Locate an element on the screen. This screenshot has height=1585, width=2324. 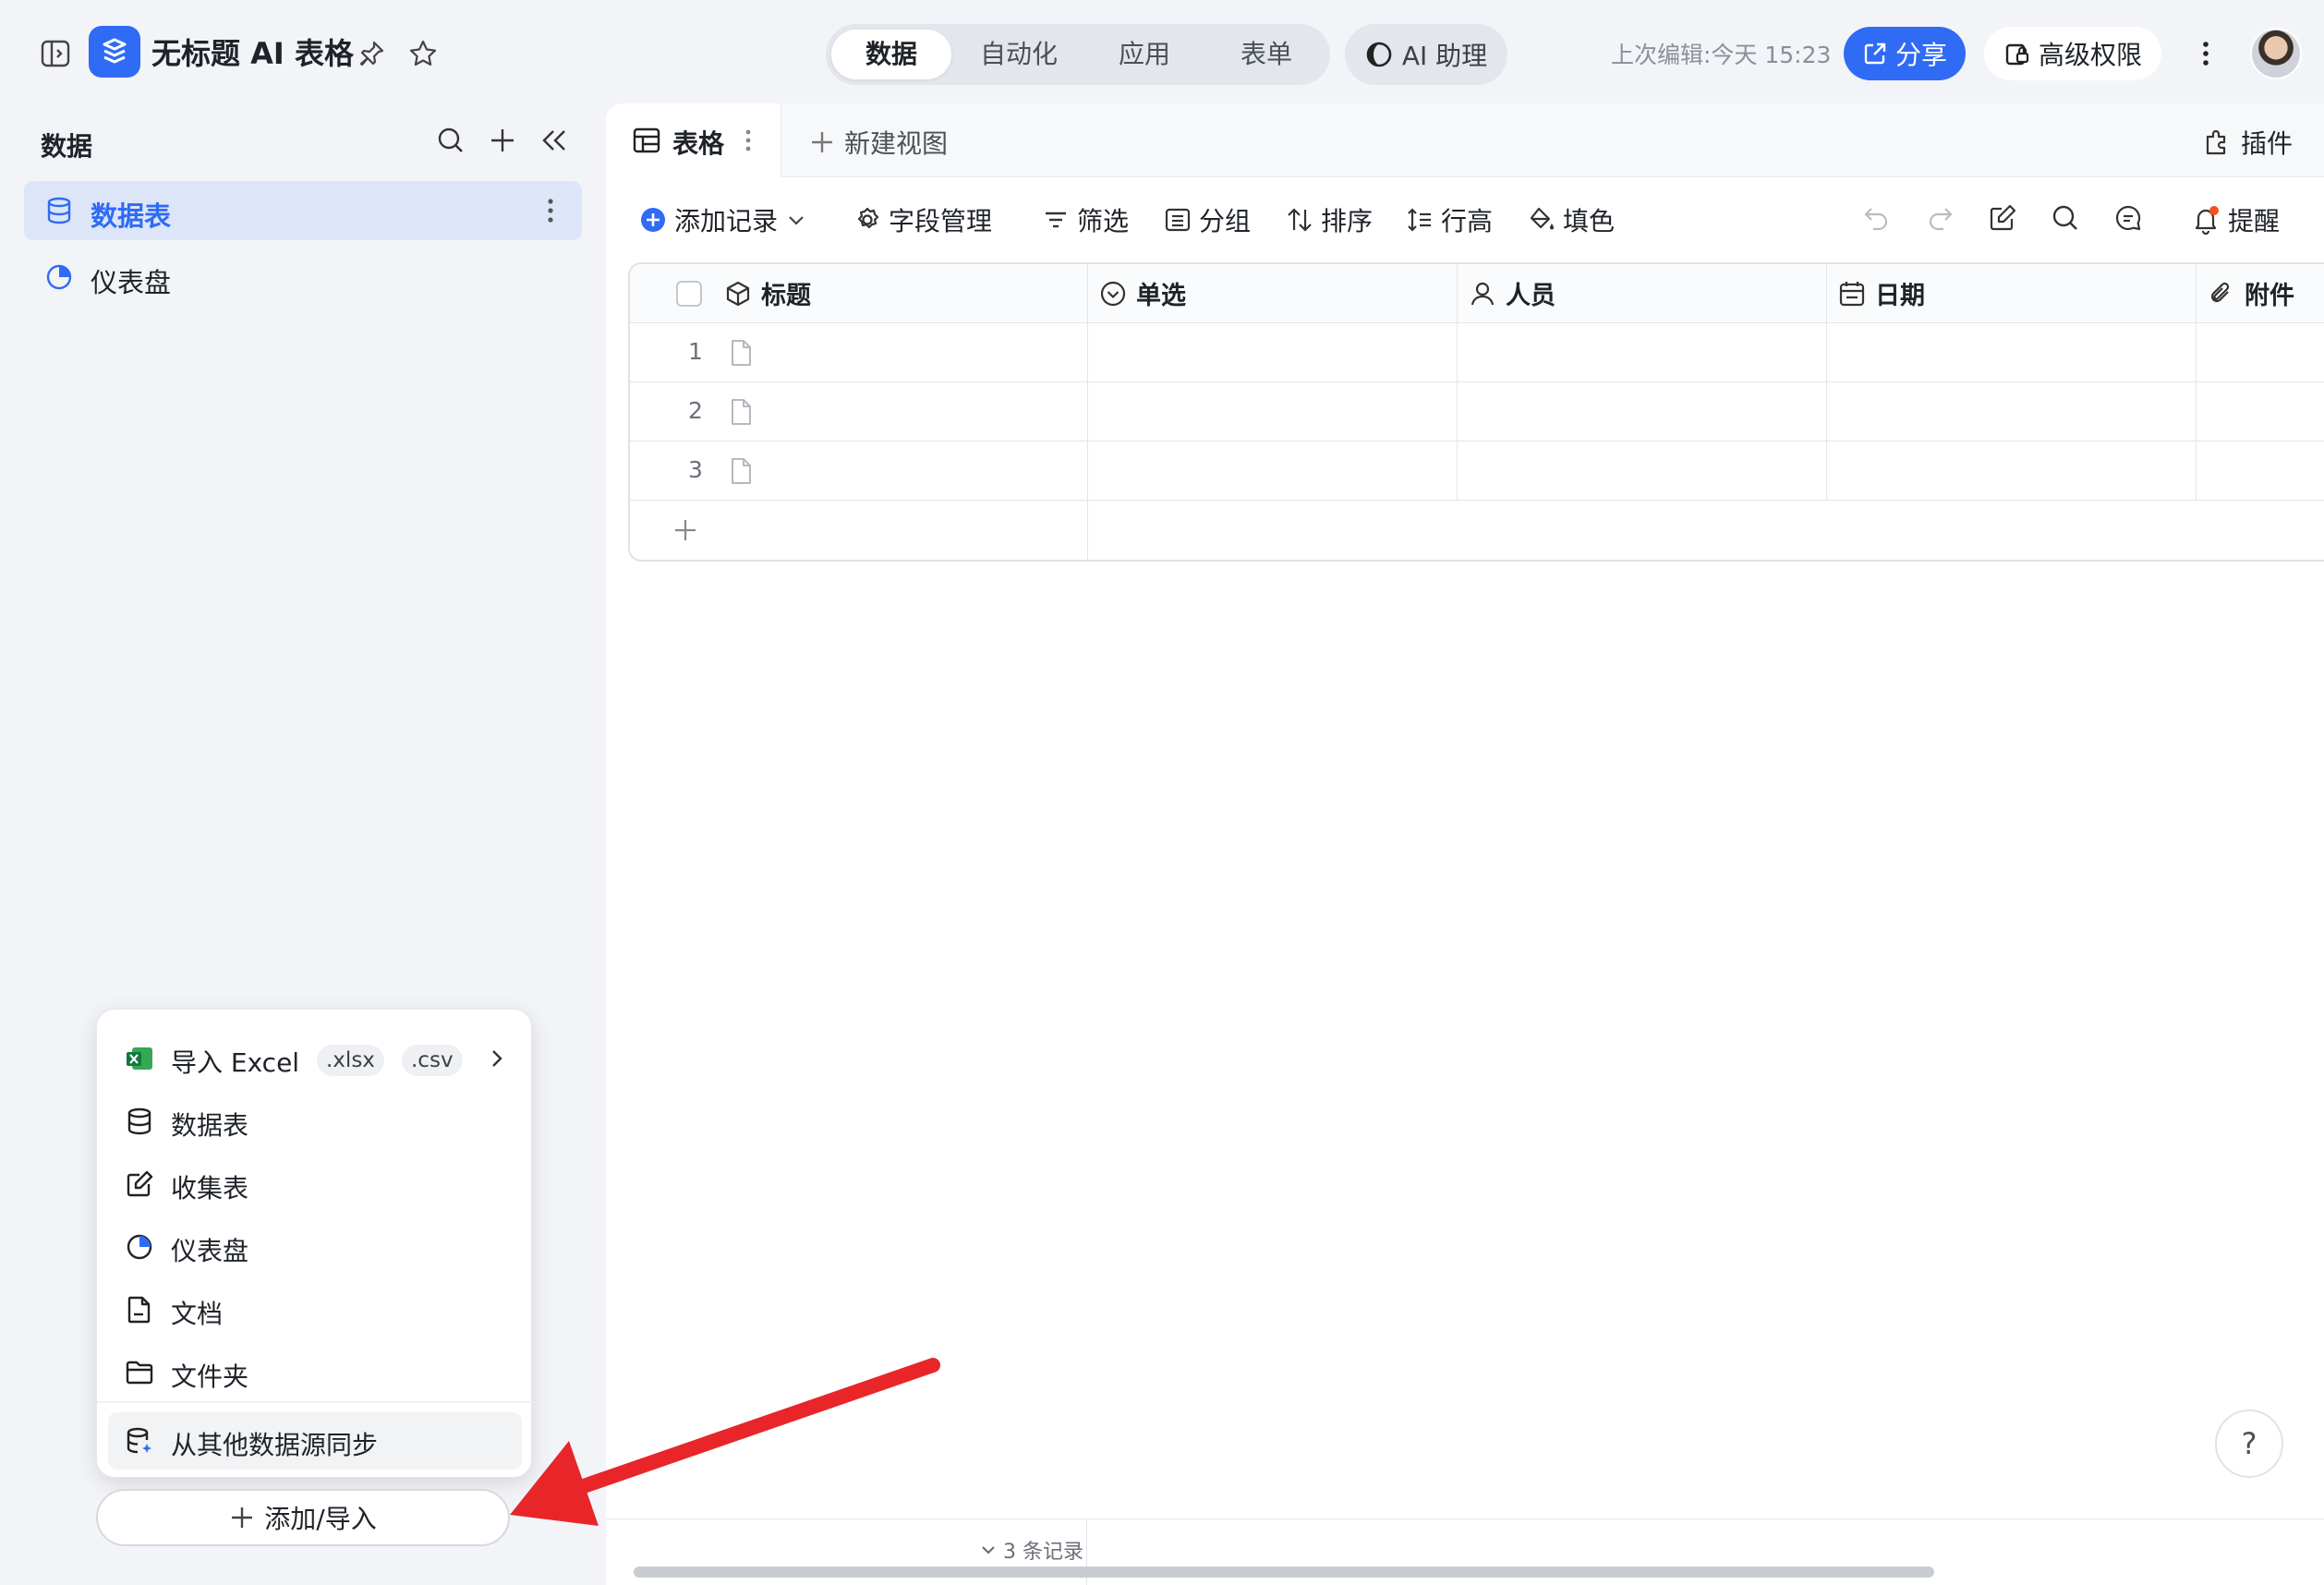
single-select-icon is located at coordinates (1113, 294).